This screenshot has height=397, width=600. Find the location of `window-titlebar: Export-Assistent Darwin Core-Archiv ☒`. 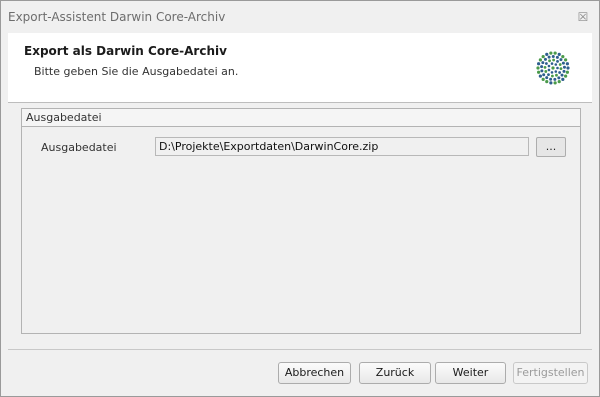

window-titlebar: Export-Assistent Darwin Core-Archiv ☒ is located at coordinates (300, 16).